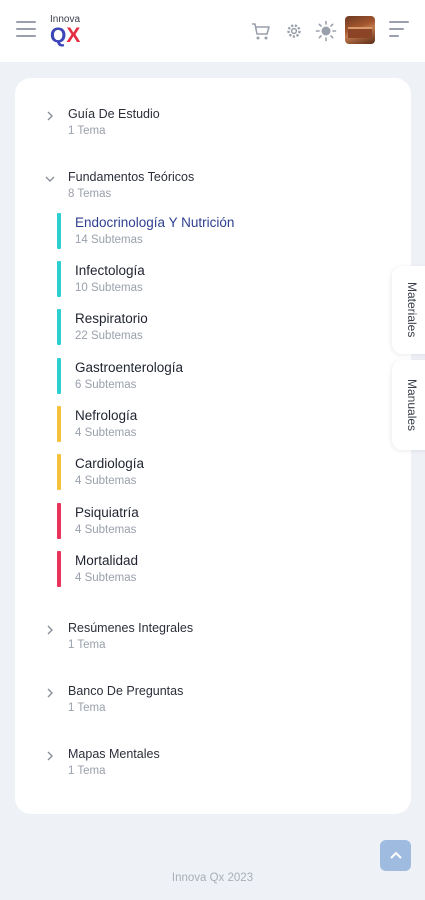  Describe the element at coordinates (129, 367) in the screenshot. I see `topic-title: Gastroenterología` at that location.